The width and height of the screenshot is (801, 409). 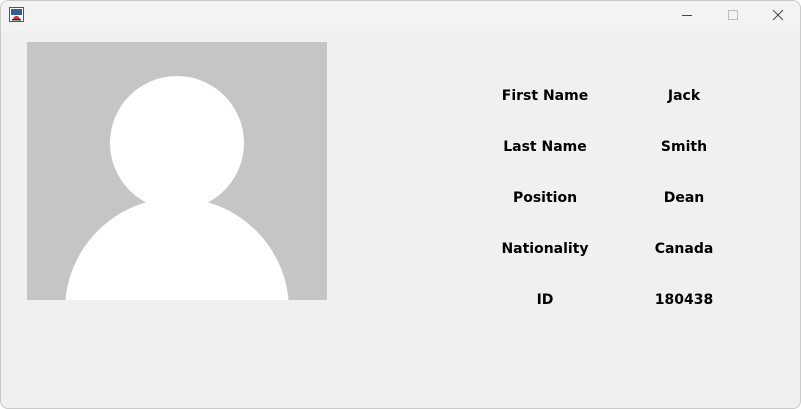 I want to click on first-name-label: First Name, so click(x=545, y=96).